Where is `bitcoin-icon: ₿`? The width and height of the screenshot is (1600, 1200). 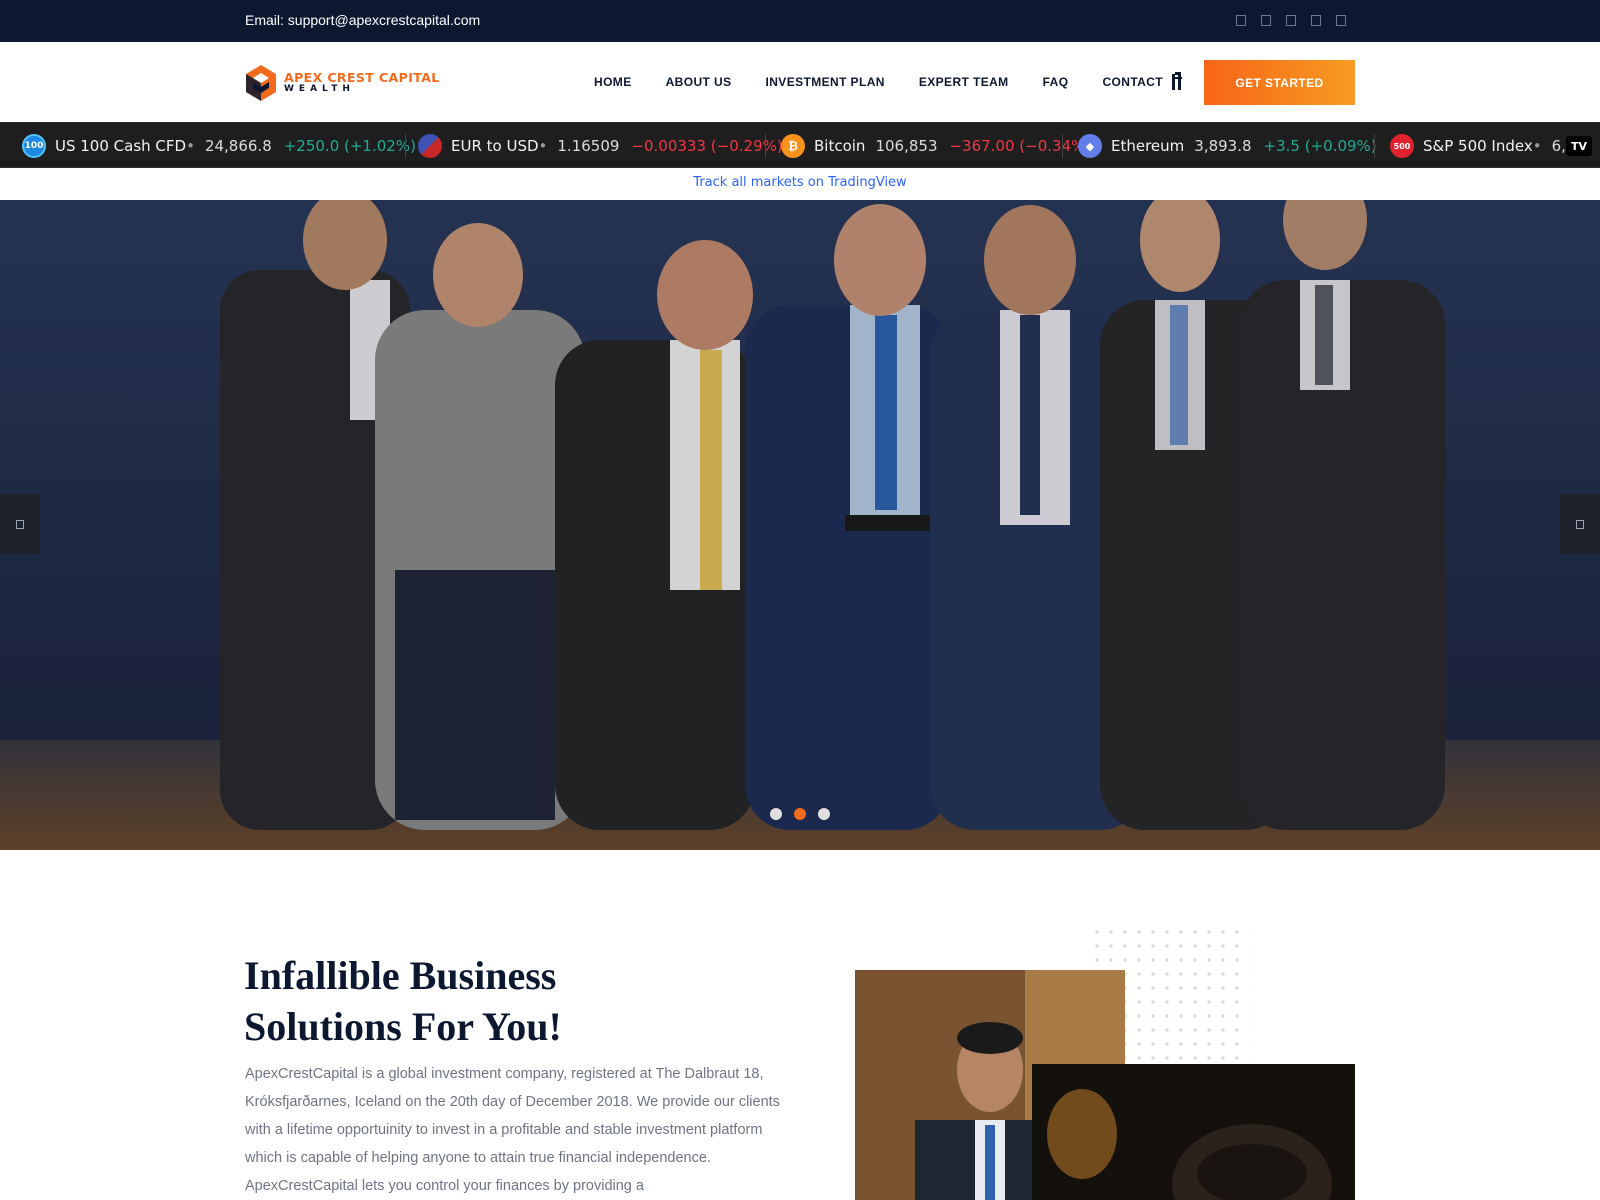 bitcoin-icon: ₿ is located at coordinates (793, 146).